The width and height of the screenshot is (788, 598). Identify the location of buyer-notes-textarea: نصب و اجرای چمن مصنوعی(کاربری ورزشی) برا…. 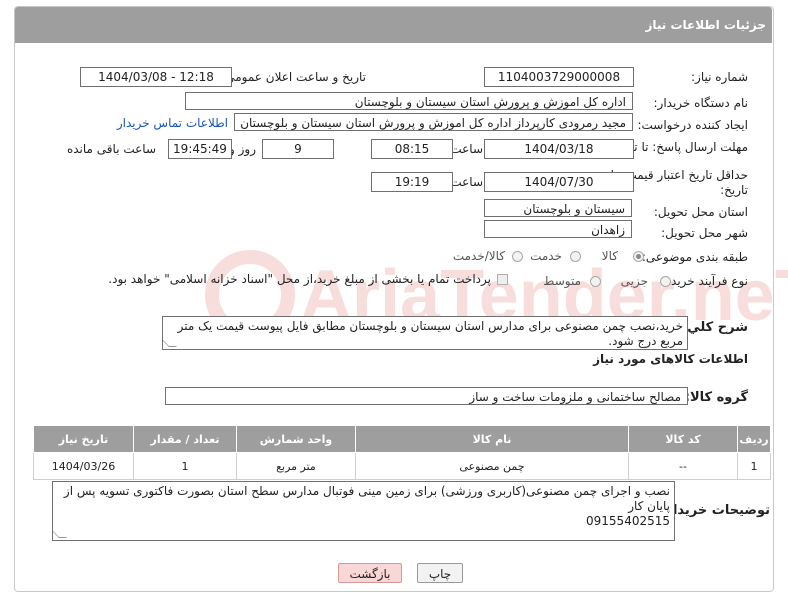
(363, 511).